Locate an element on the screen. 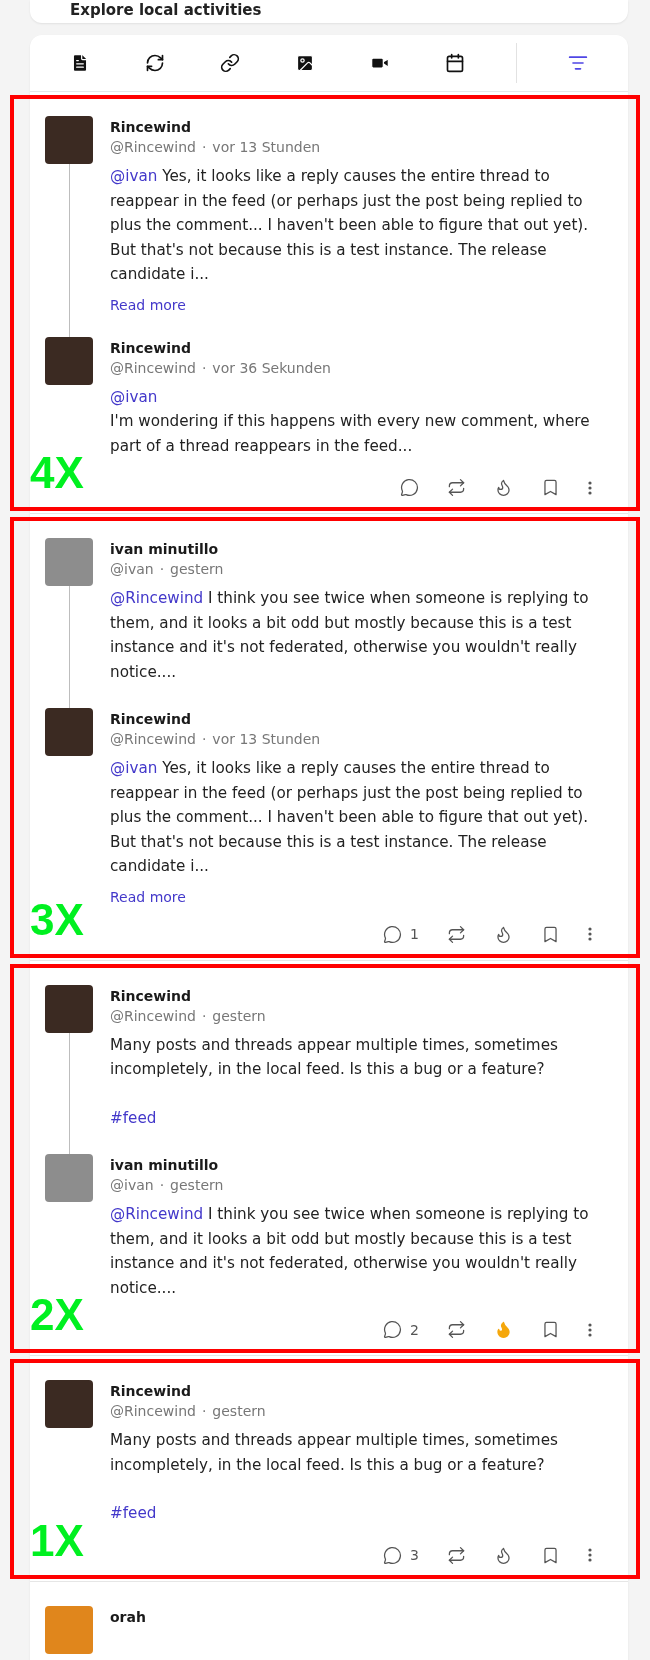 This screenshot has width=650, height=1660. comment-count: 2 is located at coordinates (414, 1329).